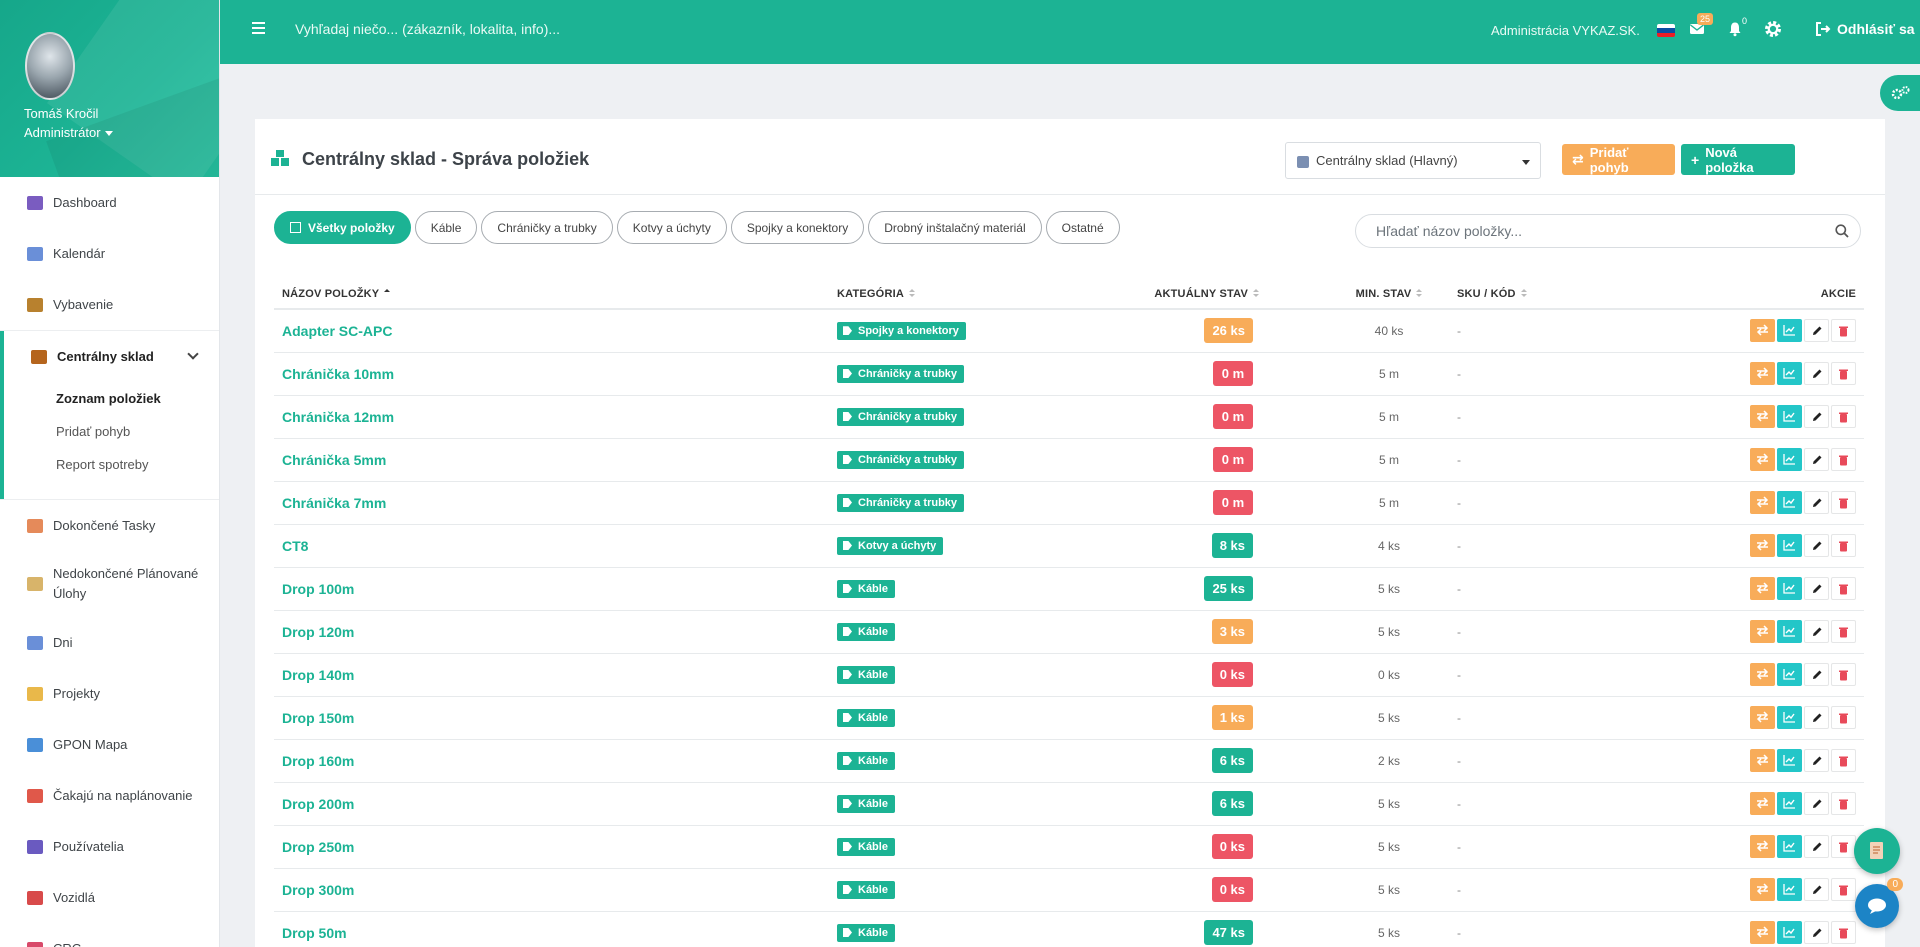  What do you see at coordinates (109, 304) in the screenshot?
I see `sidebar-item-tools: Vybavenie` at bounding box center [109, 304].